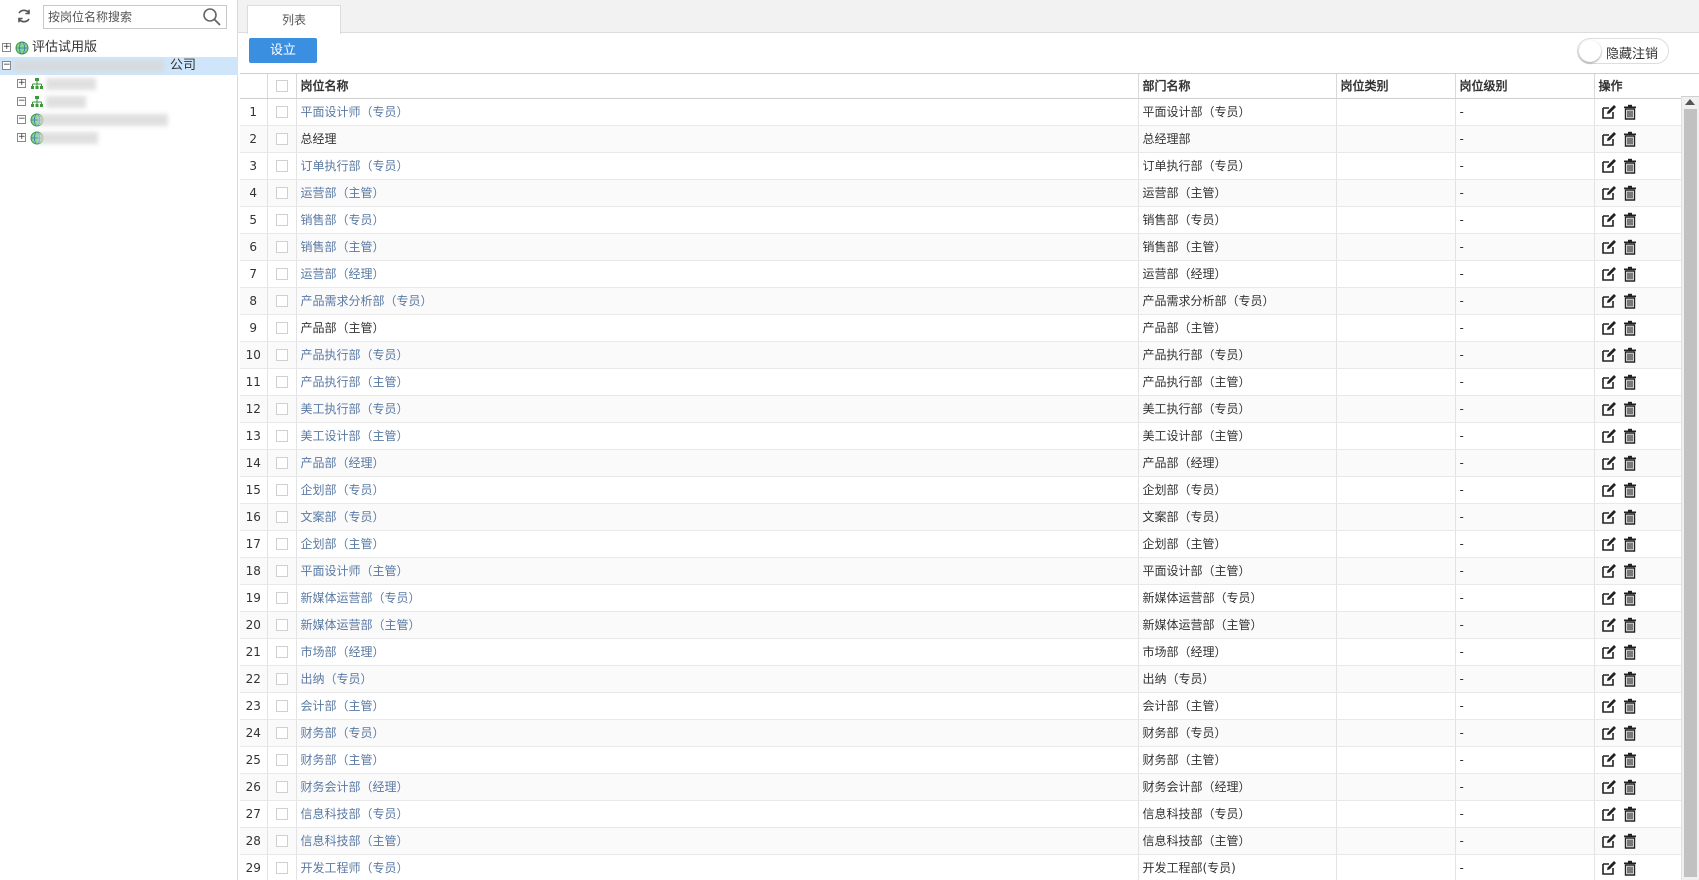 The image size is (1699, 880). I want to click on scroll-up-arrow-icon, so click(1690, 102).